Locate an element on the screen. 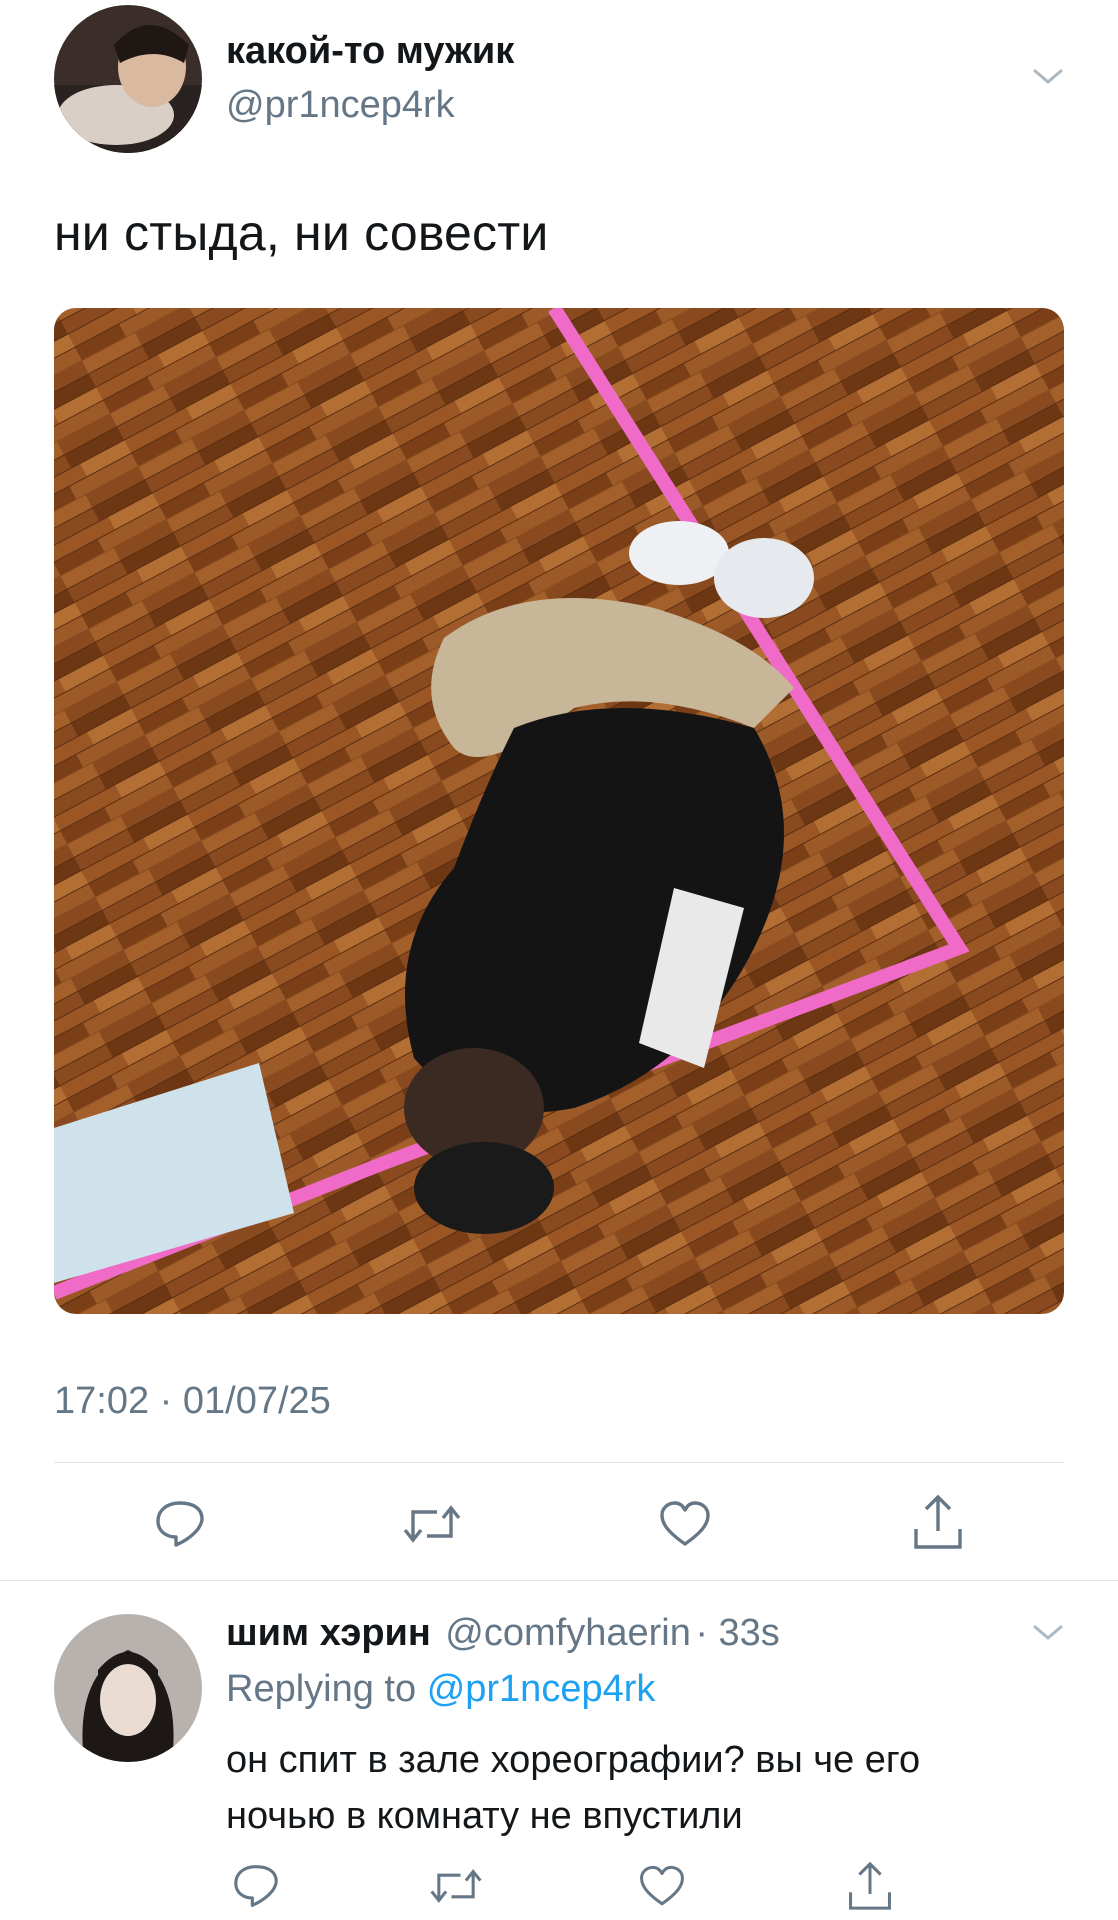  reply-text-line: ночью в комнату не впустили is located at coordinates (484, 1816).